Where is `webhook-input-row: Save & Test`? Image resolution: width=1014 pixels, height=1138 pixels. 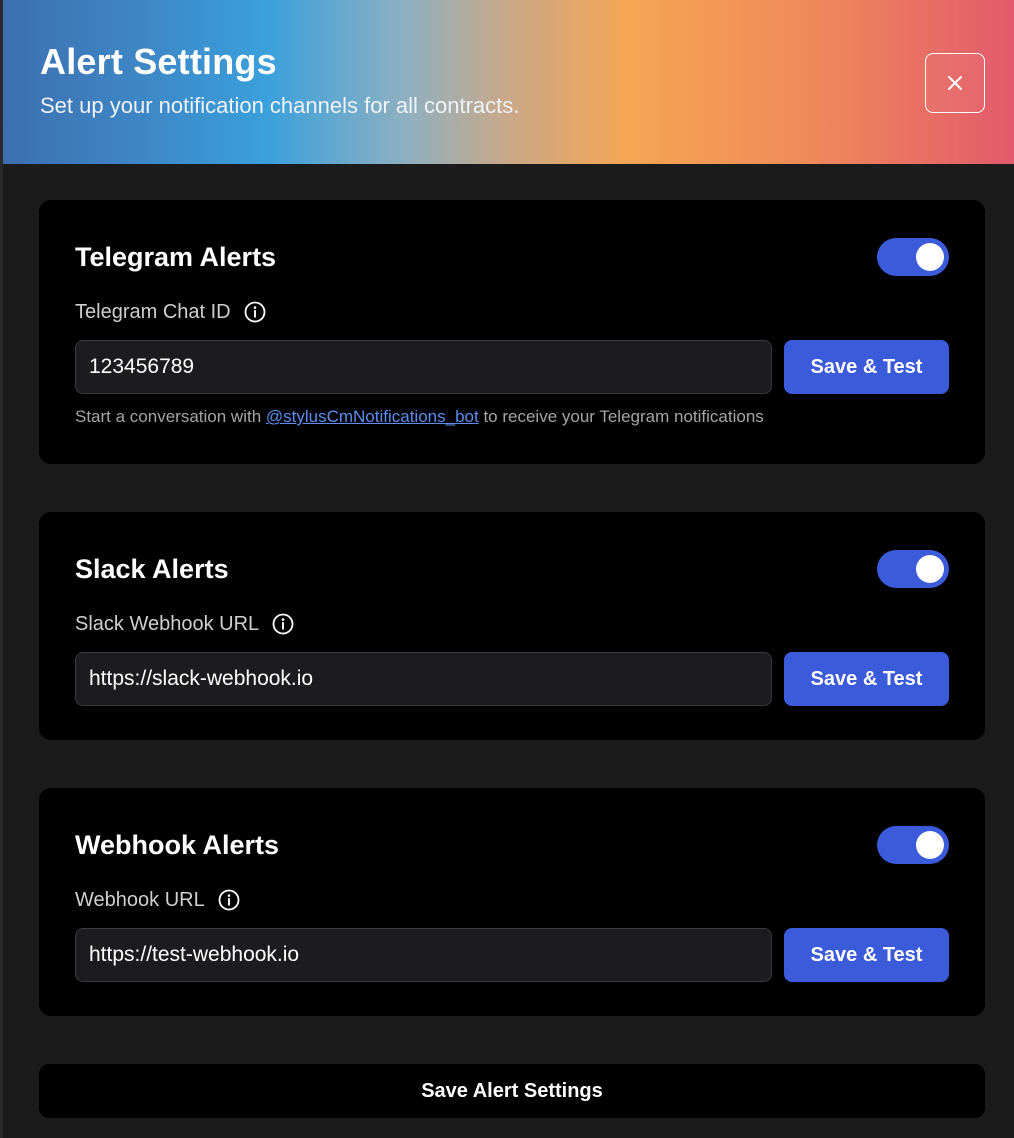
webhook-input-row: Save & Test is located at coordinates (512, 955).